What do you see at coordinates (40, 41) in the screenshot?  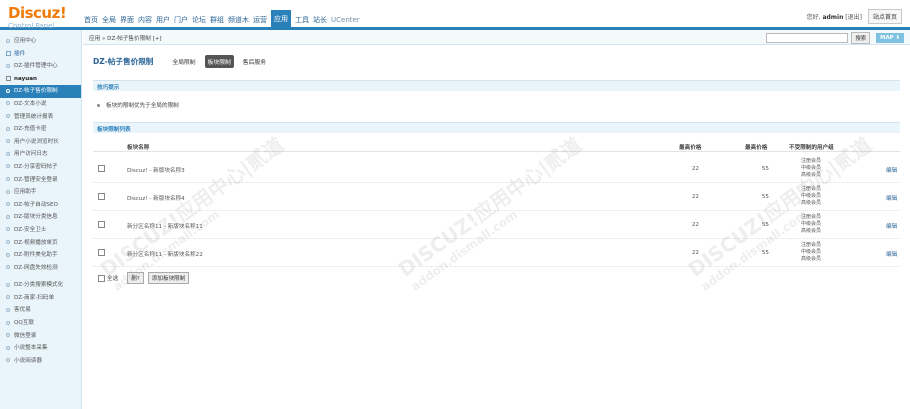 I see `sidebar-item: 应用中心` at bounding box center [40, 41].